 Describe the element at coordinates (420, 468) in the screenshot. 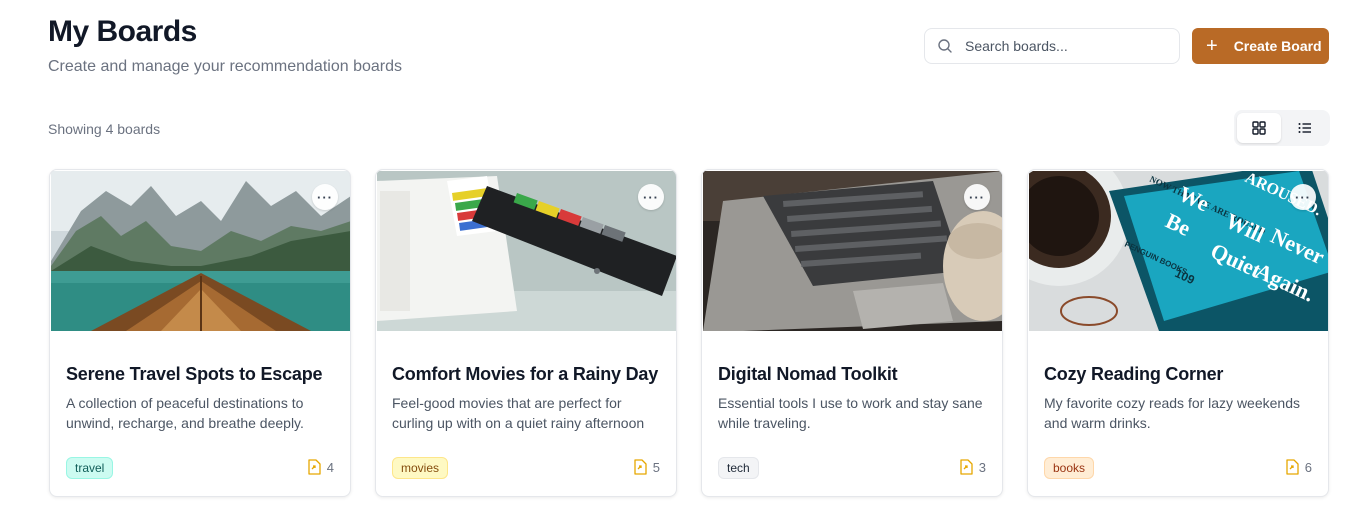

I see `board-tag: movies` at that location.